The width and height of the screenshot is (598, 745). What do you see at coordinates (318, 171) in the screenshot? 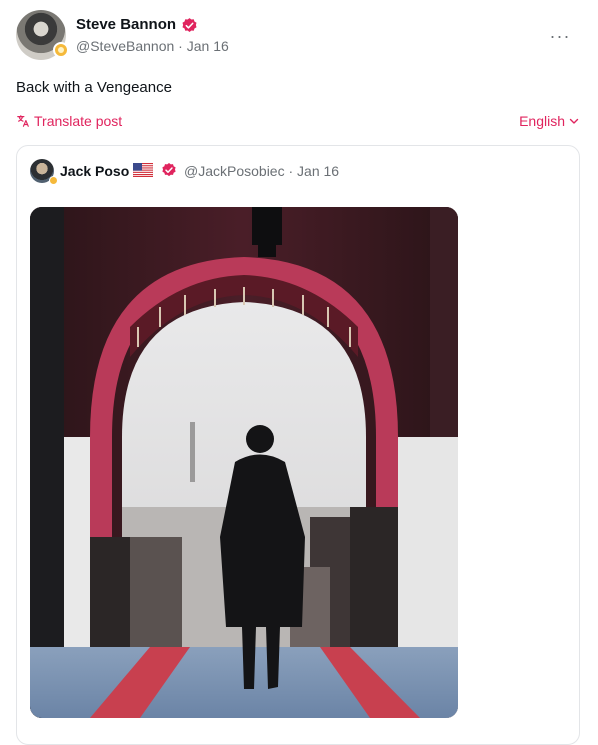
I see `quoted-post-date: Jan 16` at bounding box center [318, 171].